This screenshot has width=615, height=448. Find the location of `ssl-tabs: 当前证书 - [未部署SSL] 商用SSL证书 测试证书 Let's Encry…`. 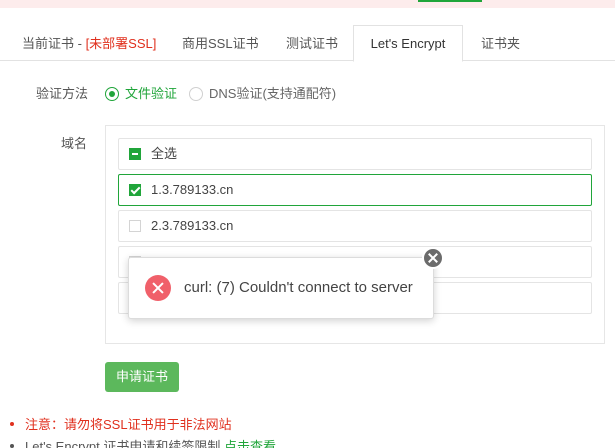

ssl-tabs: 当前证书 - [未部署SSL] 商用SSL证书 测试证书 Let's Encry… is located at coordinates (307, 43).